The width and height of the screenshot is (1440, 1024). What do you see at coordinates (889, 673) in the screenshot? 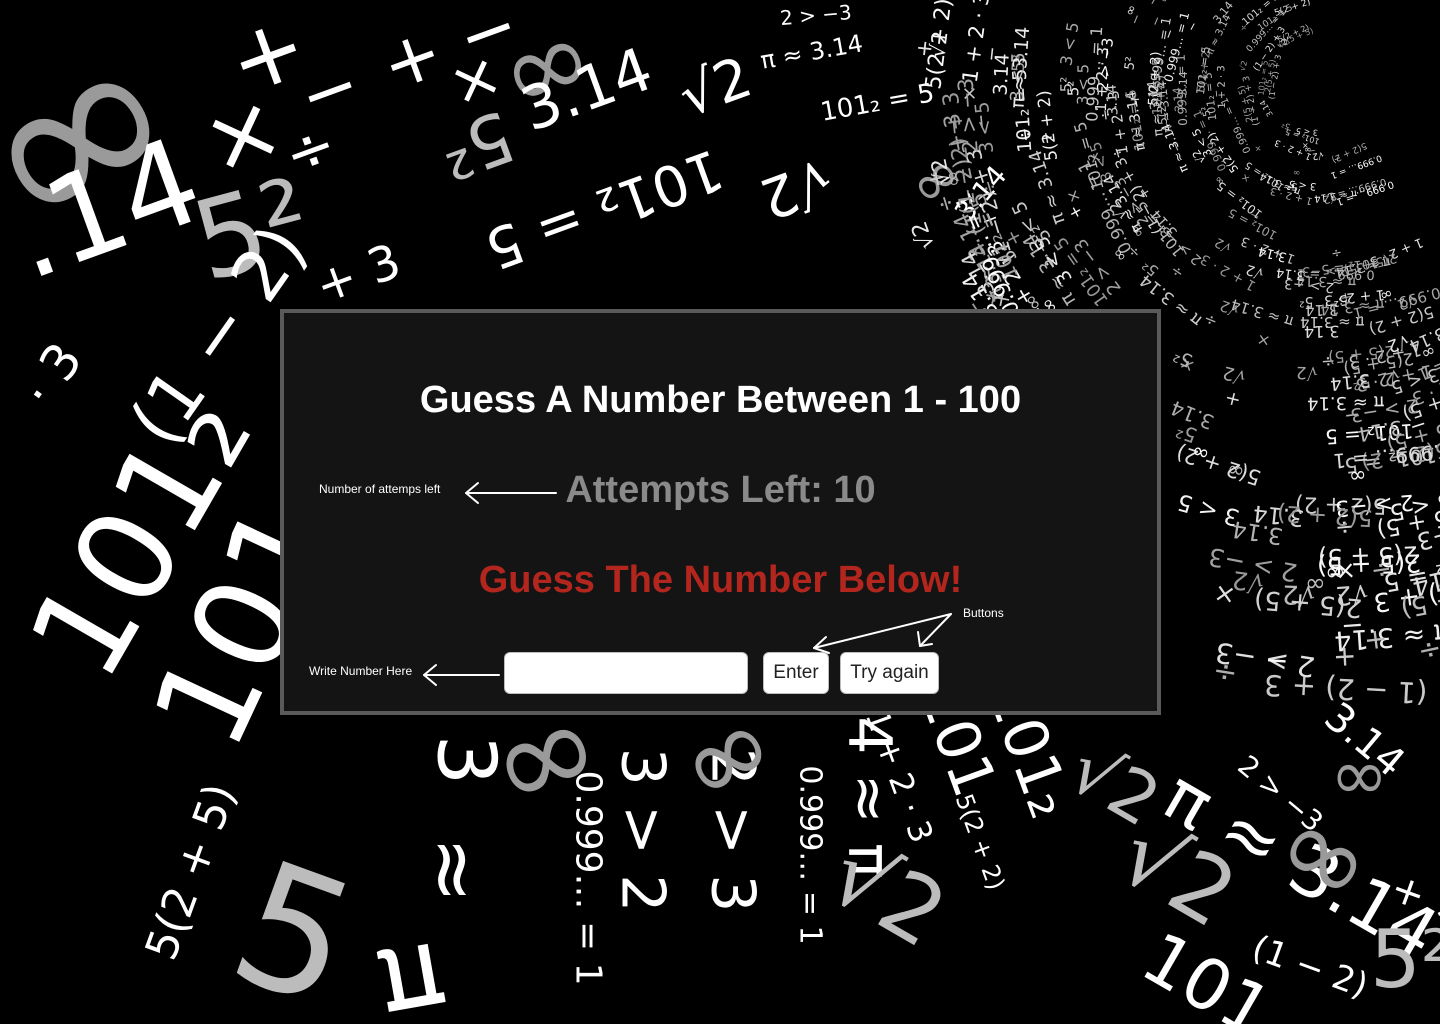
I see `try-again-button: Try again` at bounding box center [889, 673].